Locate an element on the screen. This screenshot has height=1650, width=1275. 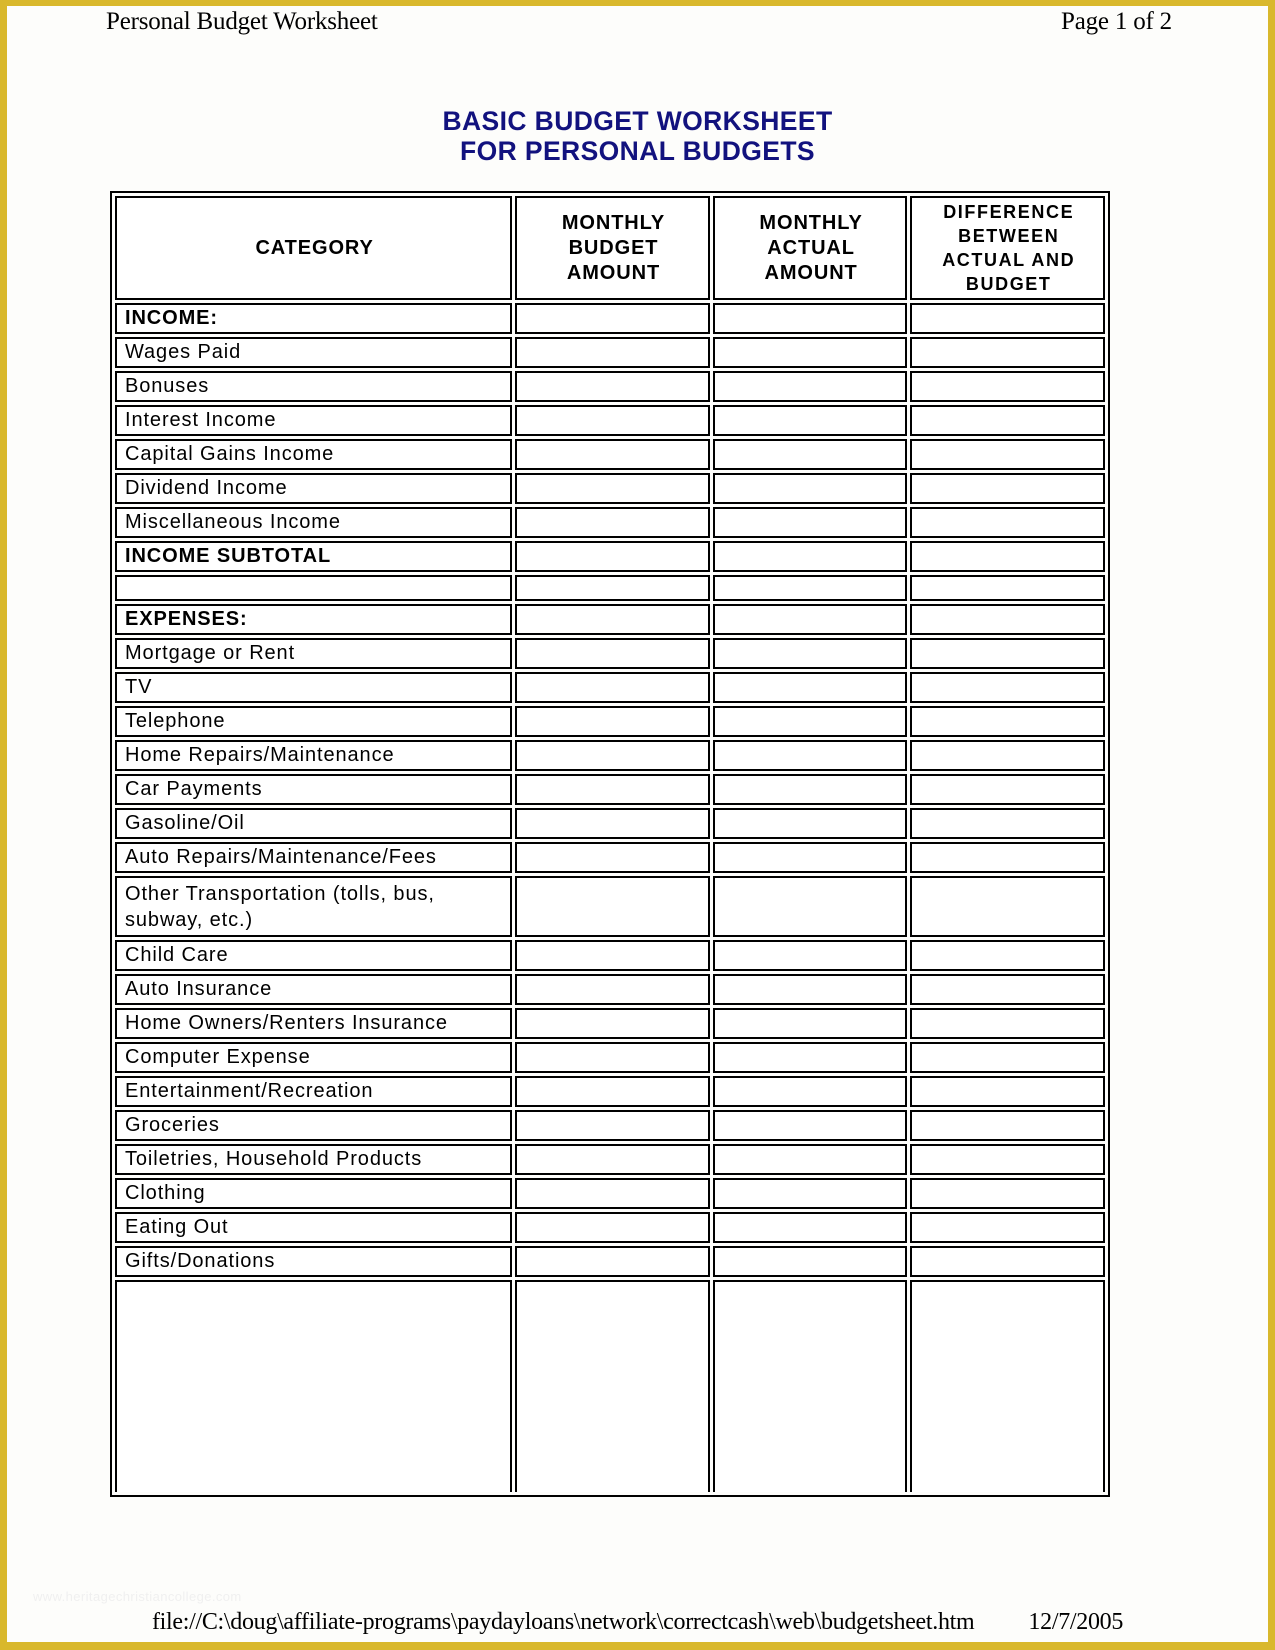
row-category-label: Groceries is located at coordinates (314, 1125).